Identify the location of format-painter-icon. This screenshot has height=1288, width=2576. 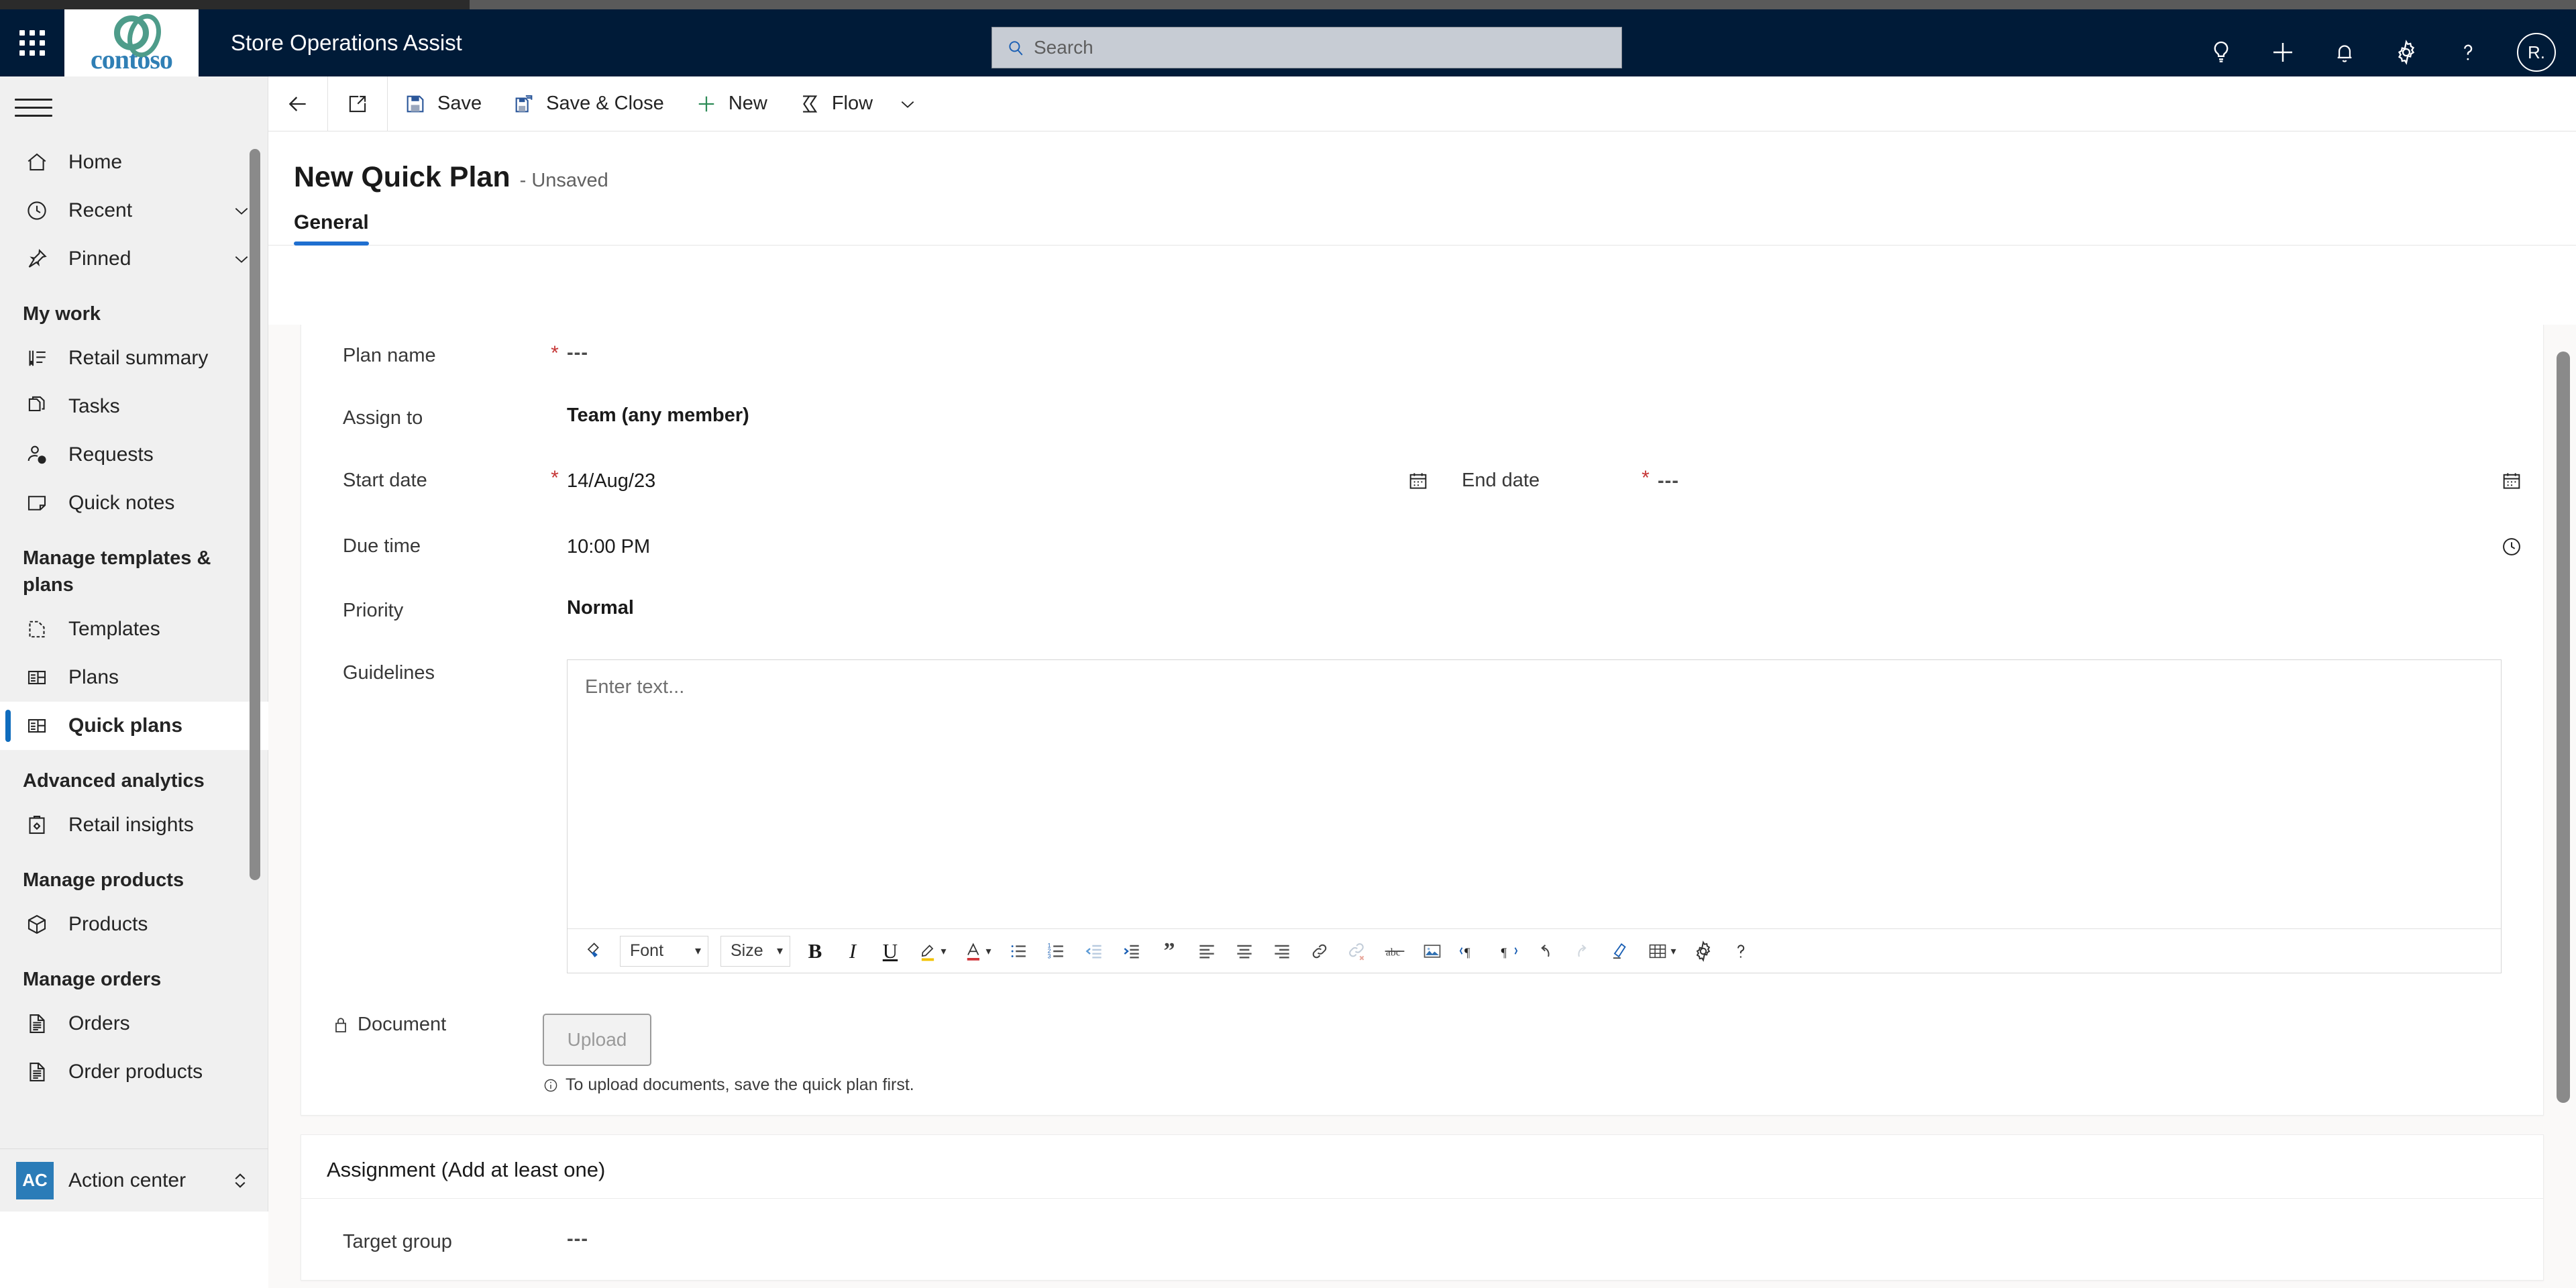
(595, 951).